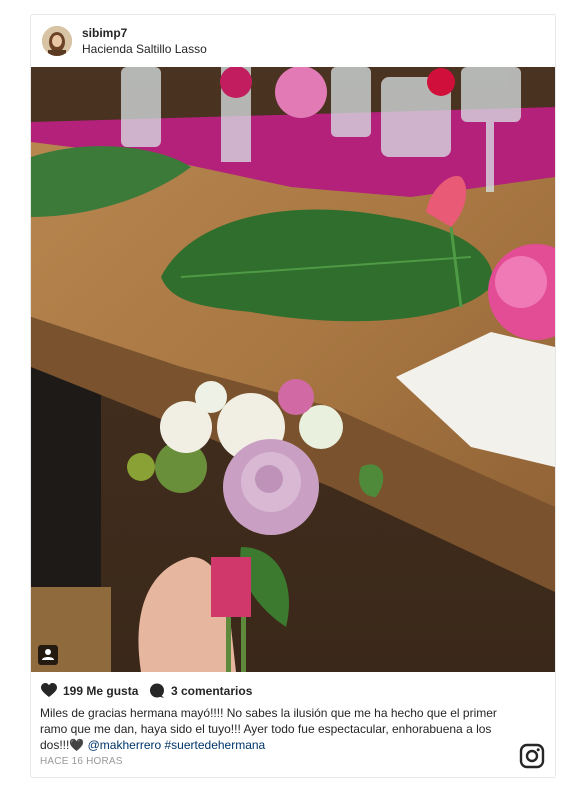  I want to click on location-link: Hacienda Saltillo Lasso, so click(144, 49).